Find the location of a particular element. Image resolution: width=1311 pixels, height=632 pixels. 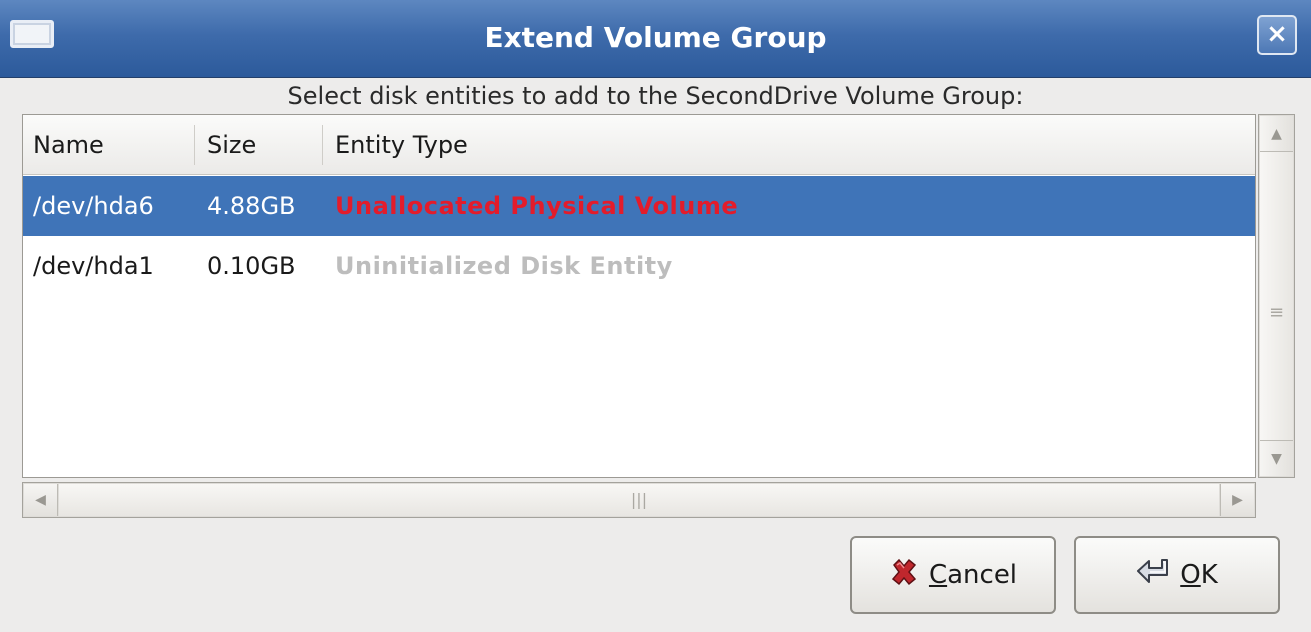

ok-button: OK is located at coordinates (1177, 575).